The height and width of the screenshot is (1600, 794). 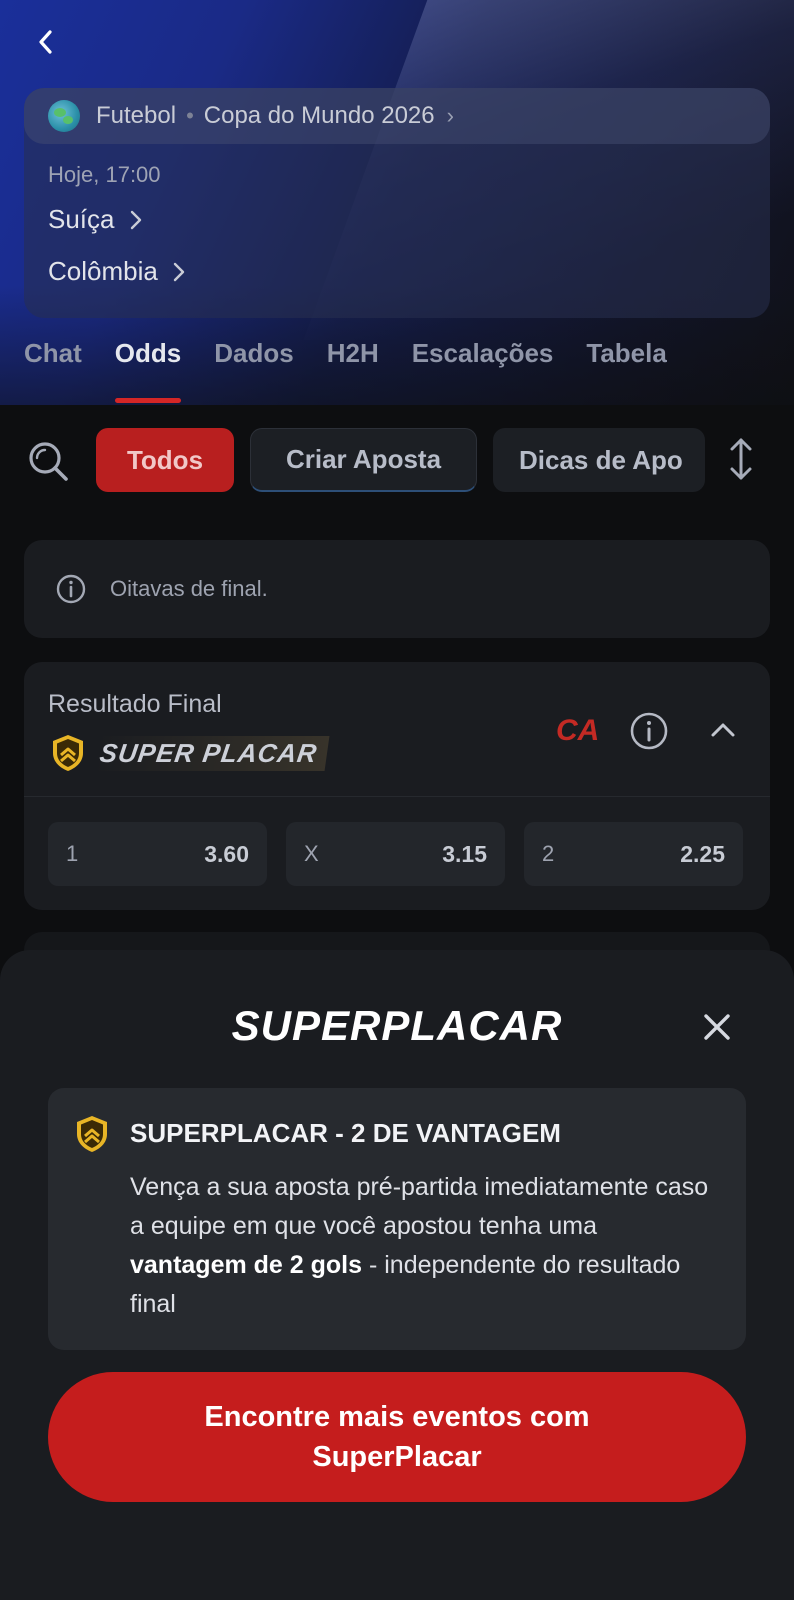 I want to click on odd-button-away: 2 2.25, so click(x=633, y=854).